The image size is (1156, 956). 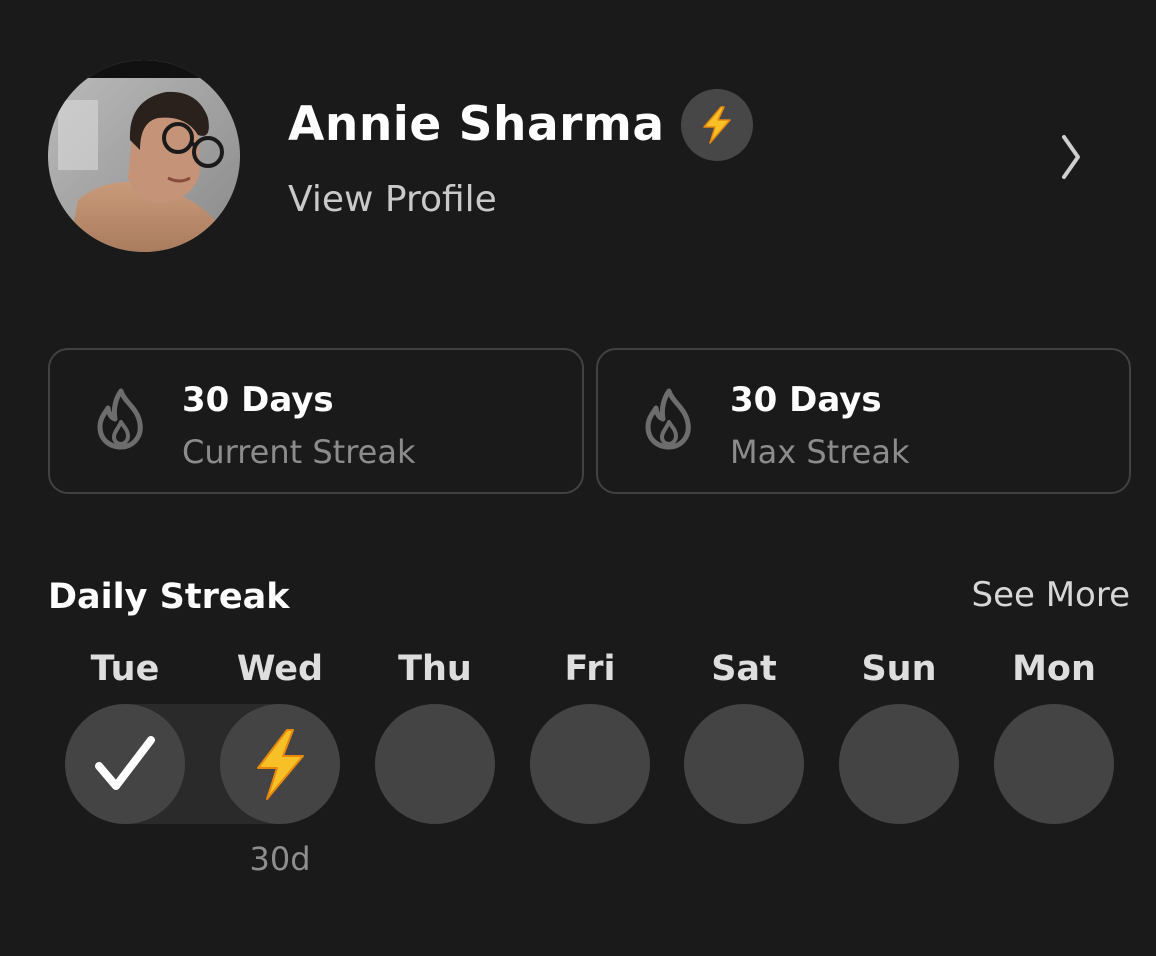 What do you see at coordinates (125, 669) in the screenshot?
I see `day-label-tue: Tue` at bounding box center [125, 669].